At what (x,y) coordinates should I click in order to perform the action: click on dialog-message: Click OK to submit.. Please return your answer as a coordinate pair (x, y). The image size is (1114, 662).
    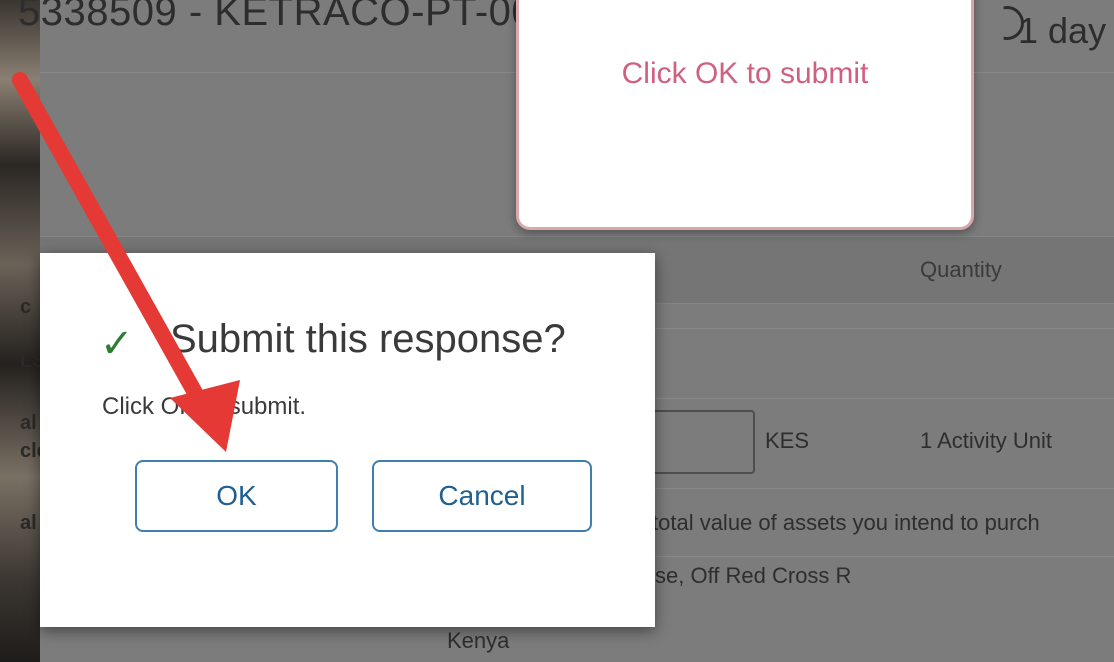
    Looking at the image, I should click on (204, 406).